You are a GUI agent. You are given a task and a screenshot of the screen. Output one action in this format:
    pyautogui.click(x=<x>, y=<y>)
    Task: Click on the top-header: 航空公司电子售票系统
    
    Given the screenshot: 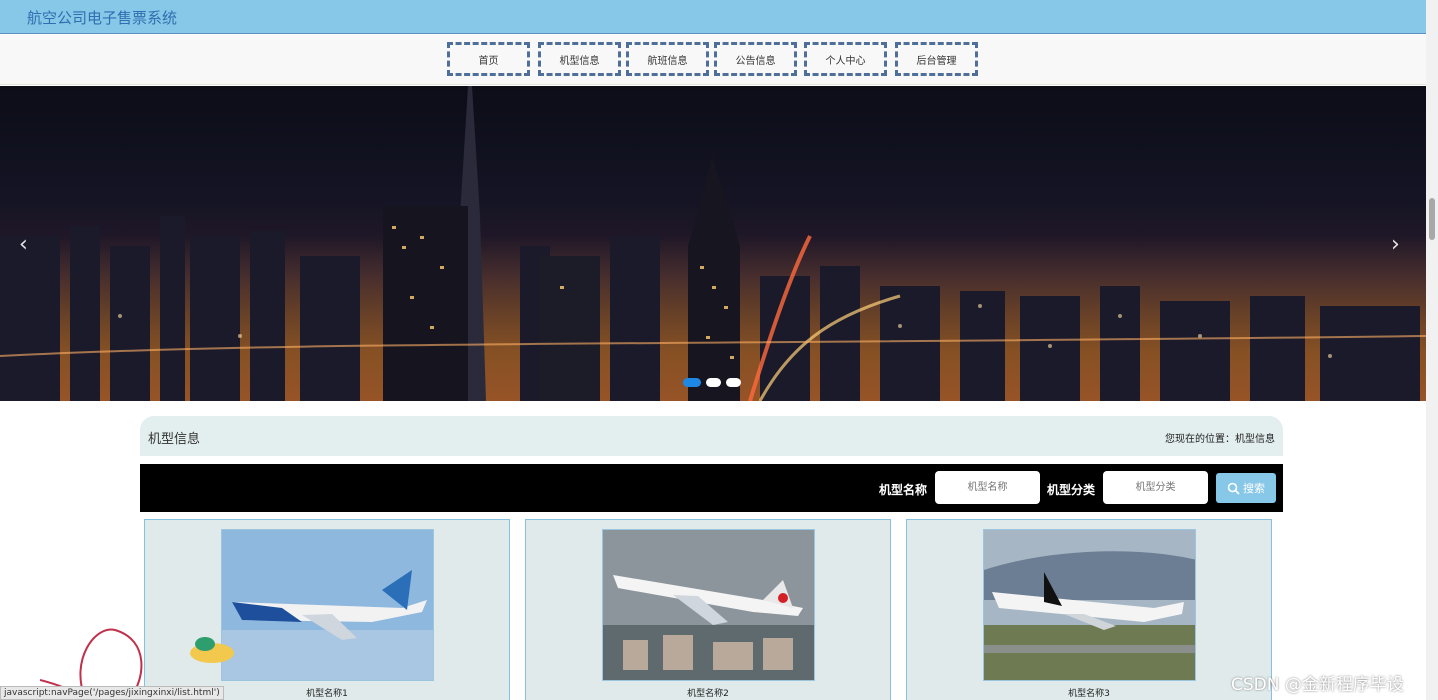 What is the action you would take?
    pyautogui.click(x=713, y=17)
    